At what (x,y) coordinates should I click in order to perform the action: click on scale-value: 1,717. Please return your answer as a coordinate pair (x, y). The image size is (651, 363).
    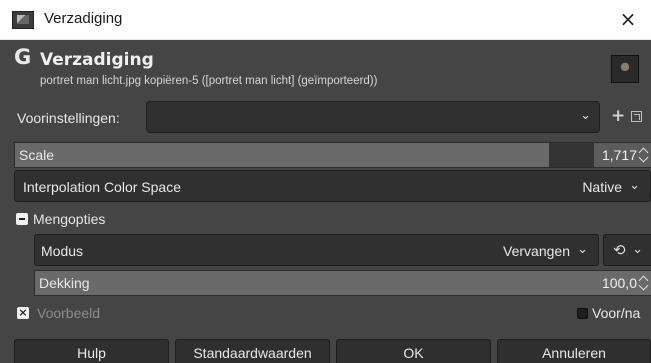
    Looking at the image, I should click on (619, 155).